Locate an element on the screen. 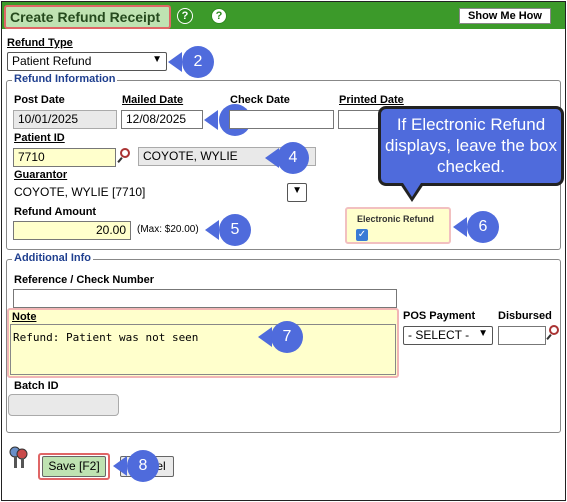  show-me-how-button: Show Me How is located at coordinates (505, 16).